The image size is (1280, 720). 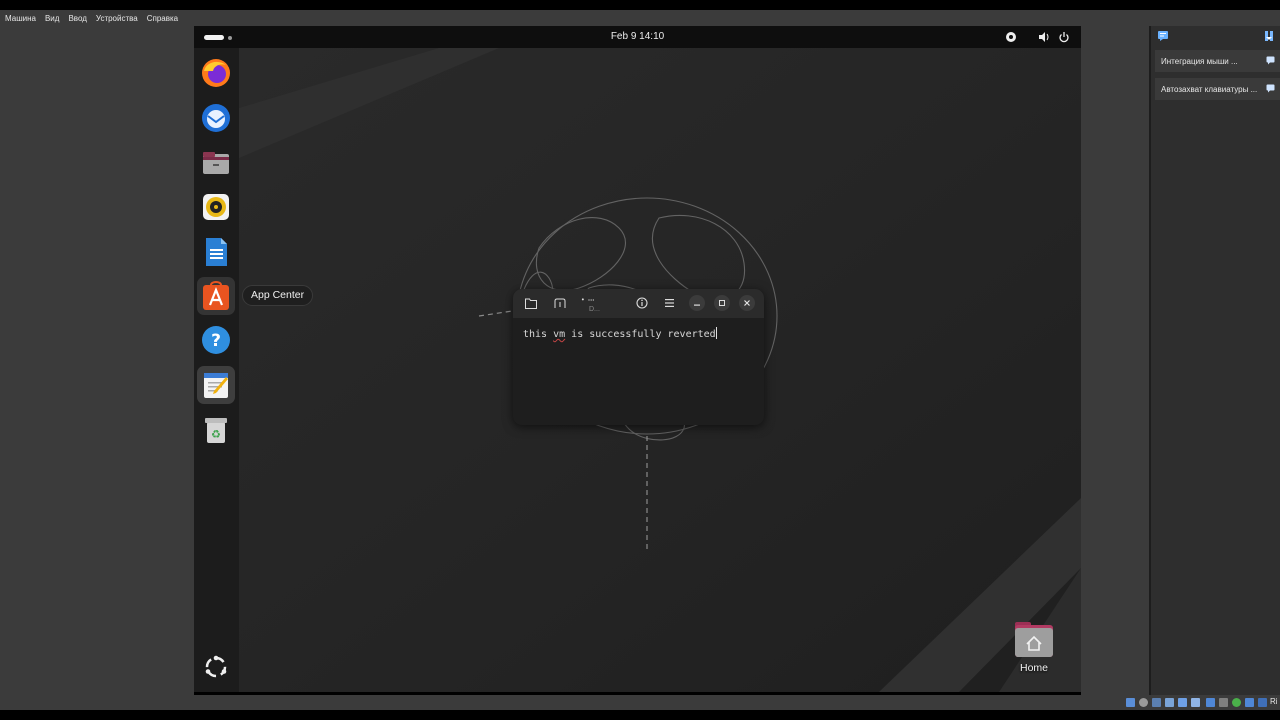 I want to click on hamburger-menu-icon, so click(x=669, y=303).